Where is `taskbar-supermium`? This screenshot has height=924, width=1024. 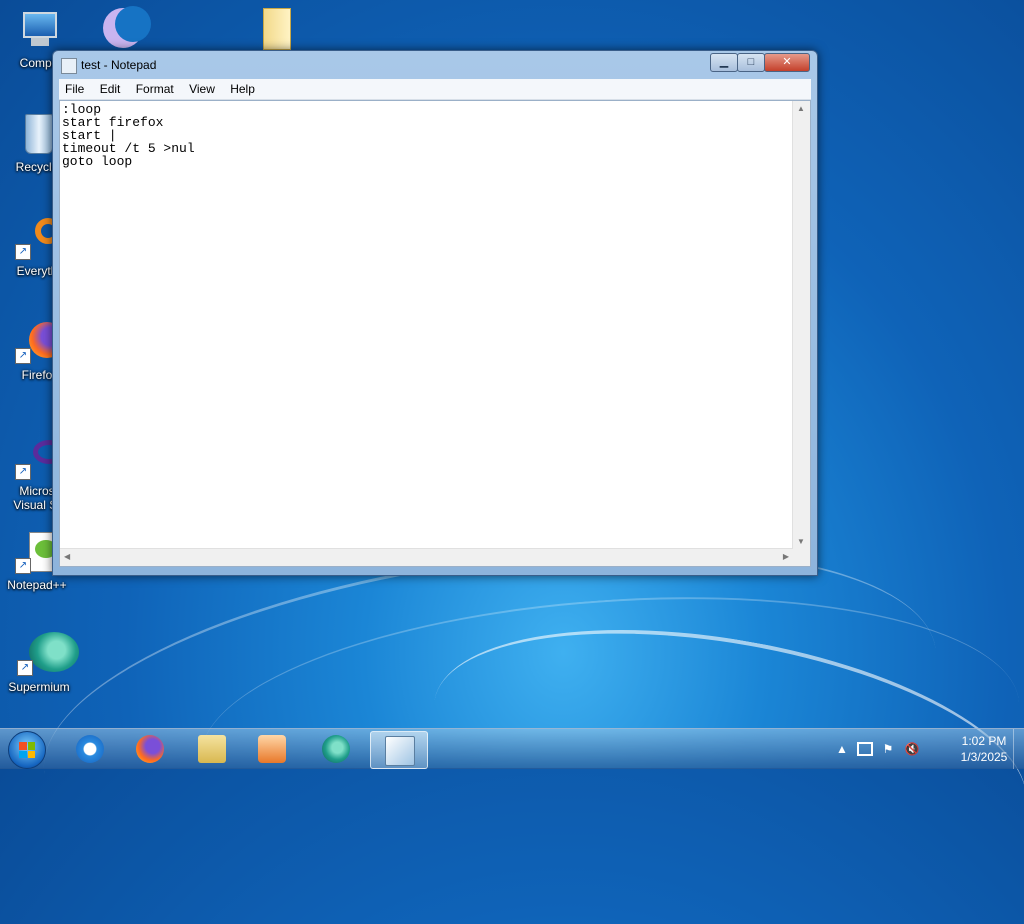 taskbar-supermium is located at coordinates (336, 749).